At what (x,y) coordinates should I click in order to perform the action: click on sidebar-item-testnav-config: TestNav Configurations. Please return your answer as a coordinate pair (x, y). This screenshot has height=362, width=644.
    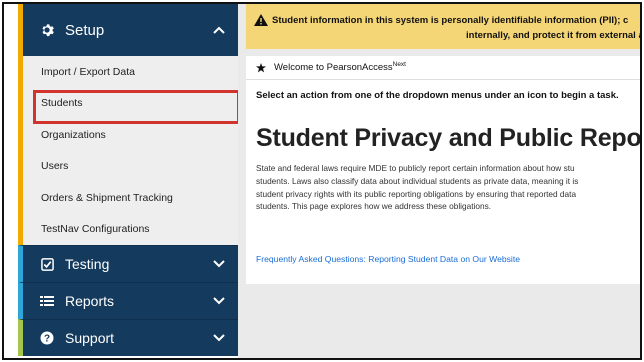
    Looking at the image, I should click on (130, 230).